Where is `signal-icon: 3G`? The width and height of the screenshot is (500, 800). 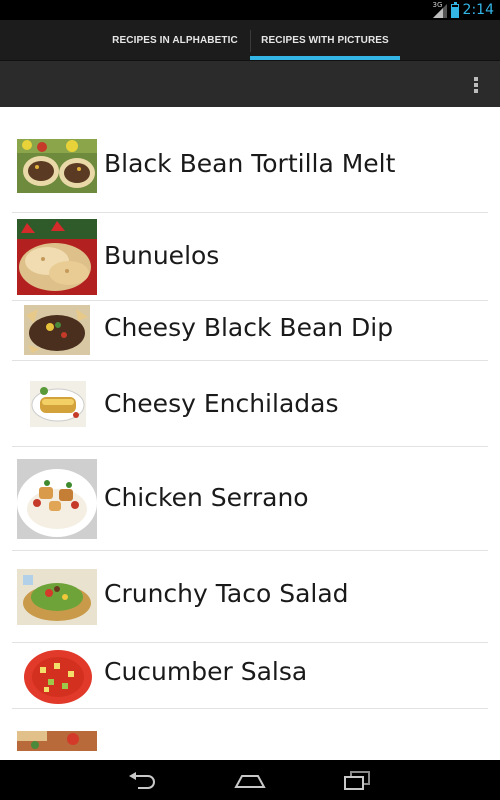
signal-icon: 3G is located at coordinates (439, 9).